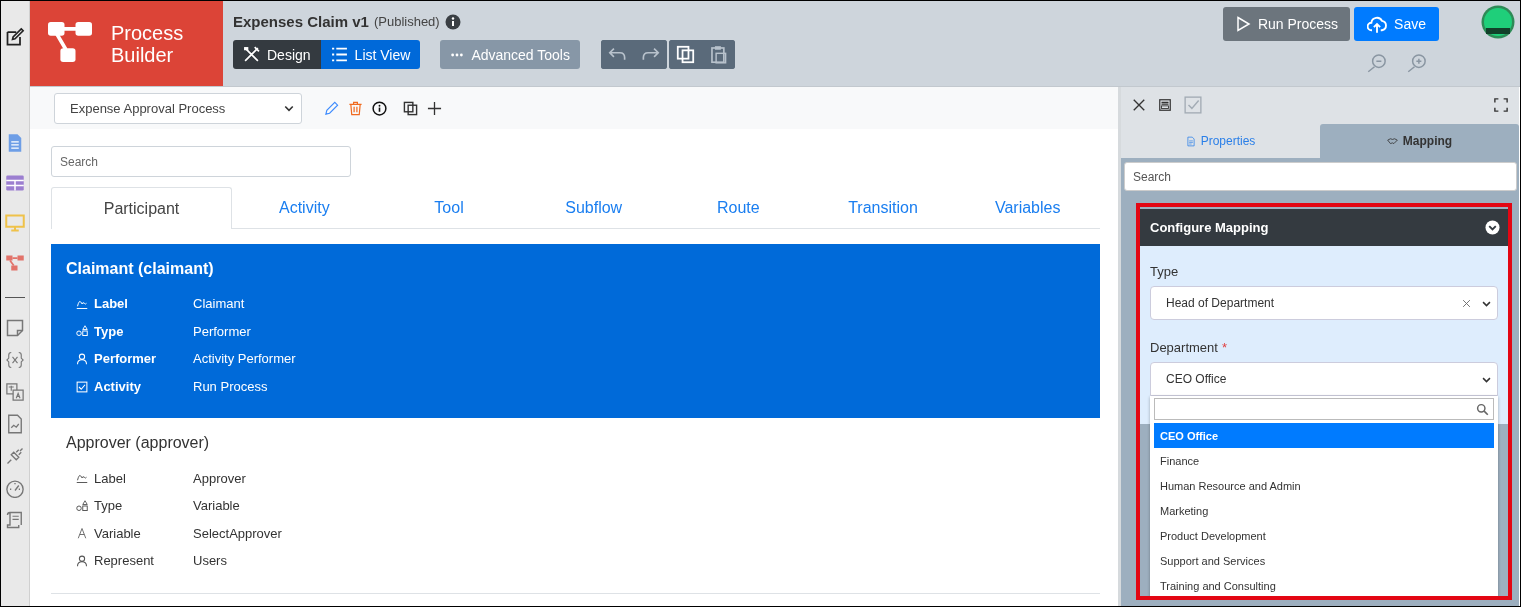  Describe the element at coordinates (1324, 485) in the screenshot. I see `dropdown-option: Human Resource and Admin` at that location.